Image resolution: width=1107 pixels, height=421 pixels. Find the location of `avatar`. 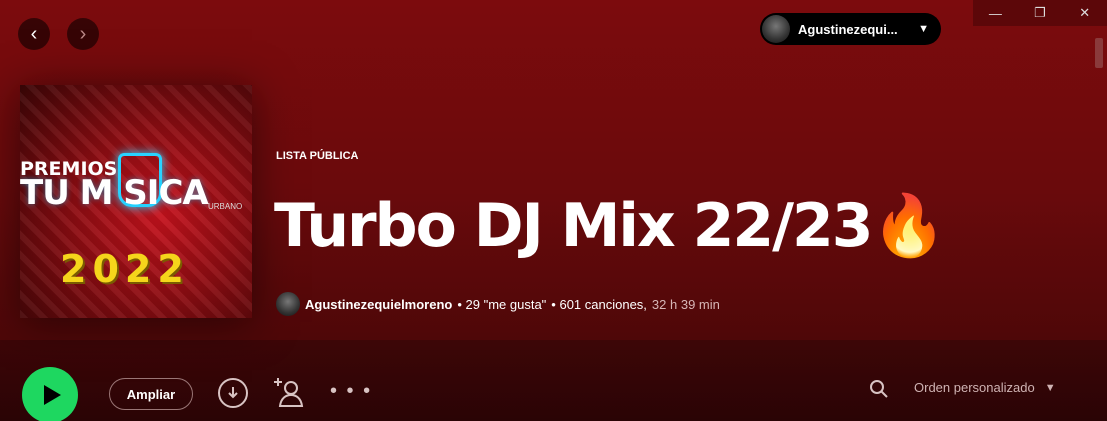

avatar is located at coordinates (776, 29).